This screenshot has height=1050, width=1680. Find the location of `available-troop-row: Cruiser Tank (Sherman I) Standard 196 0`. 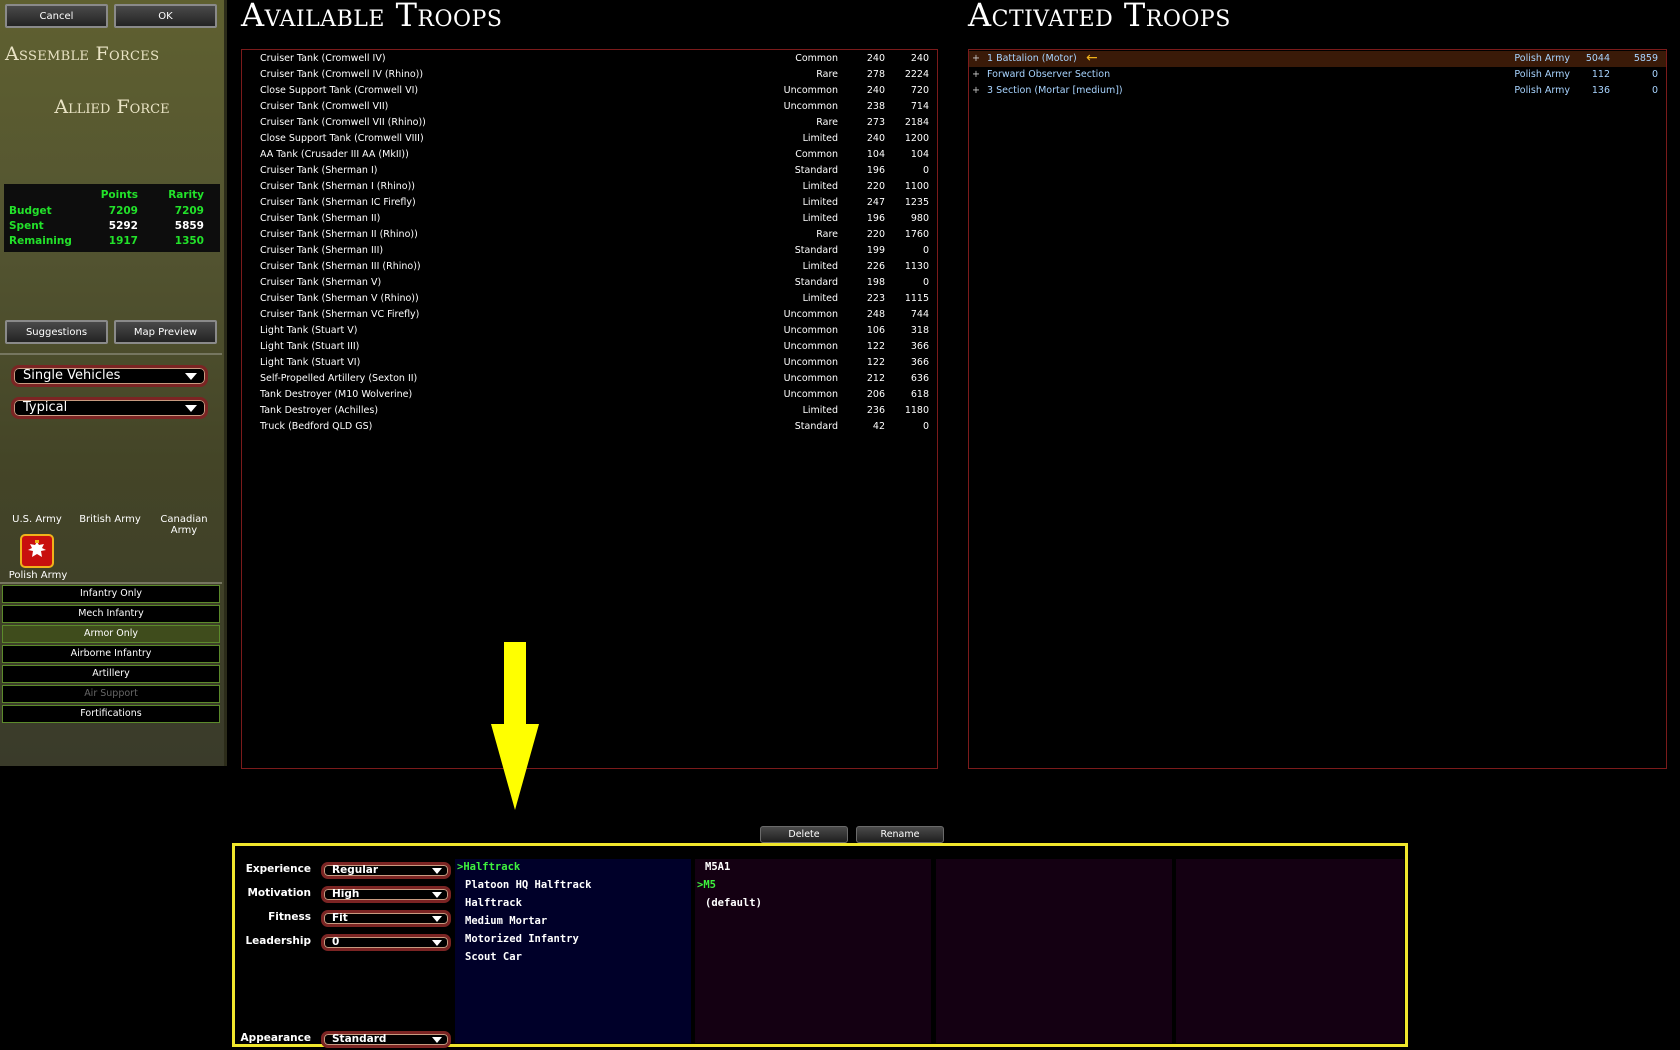

available-troop-row: Cruiser Tank (Sherman I) Standard 196 0 is located at coordinates (589, 171).